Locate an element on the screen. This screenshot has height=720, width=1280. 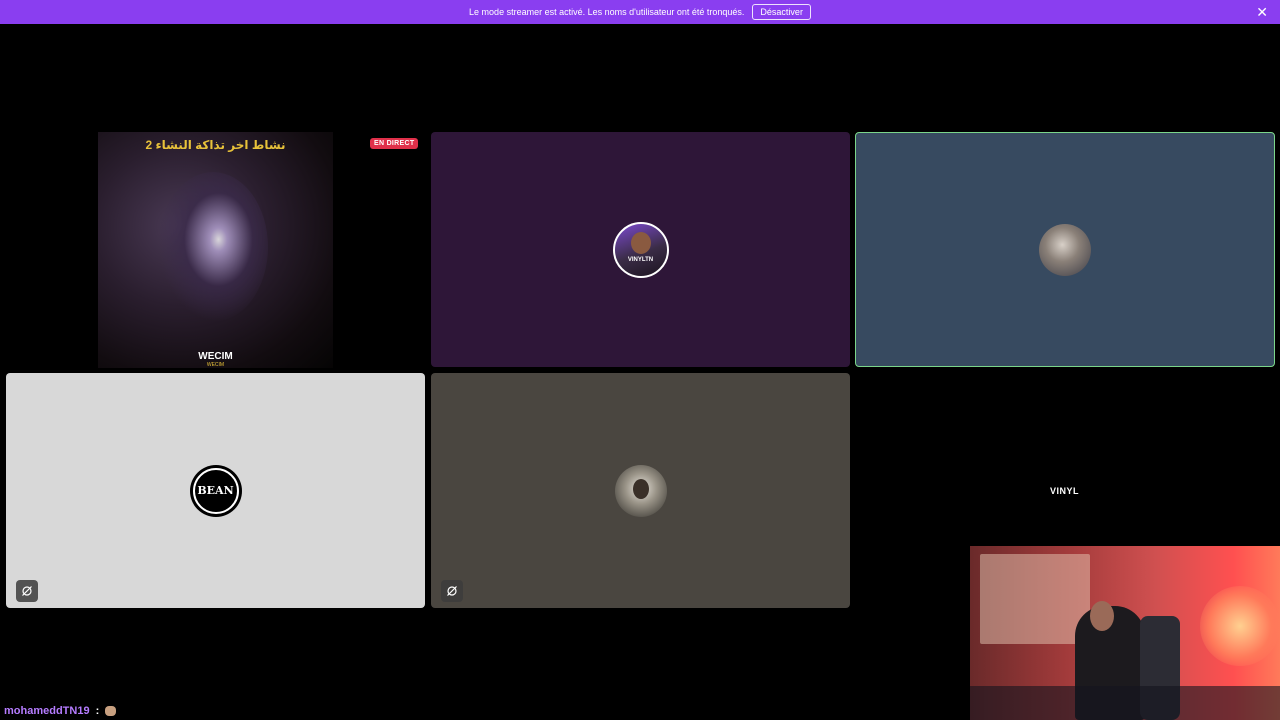
webcam-shelves is located at coordinates (1035, 599).